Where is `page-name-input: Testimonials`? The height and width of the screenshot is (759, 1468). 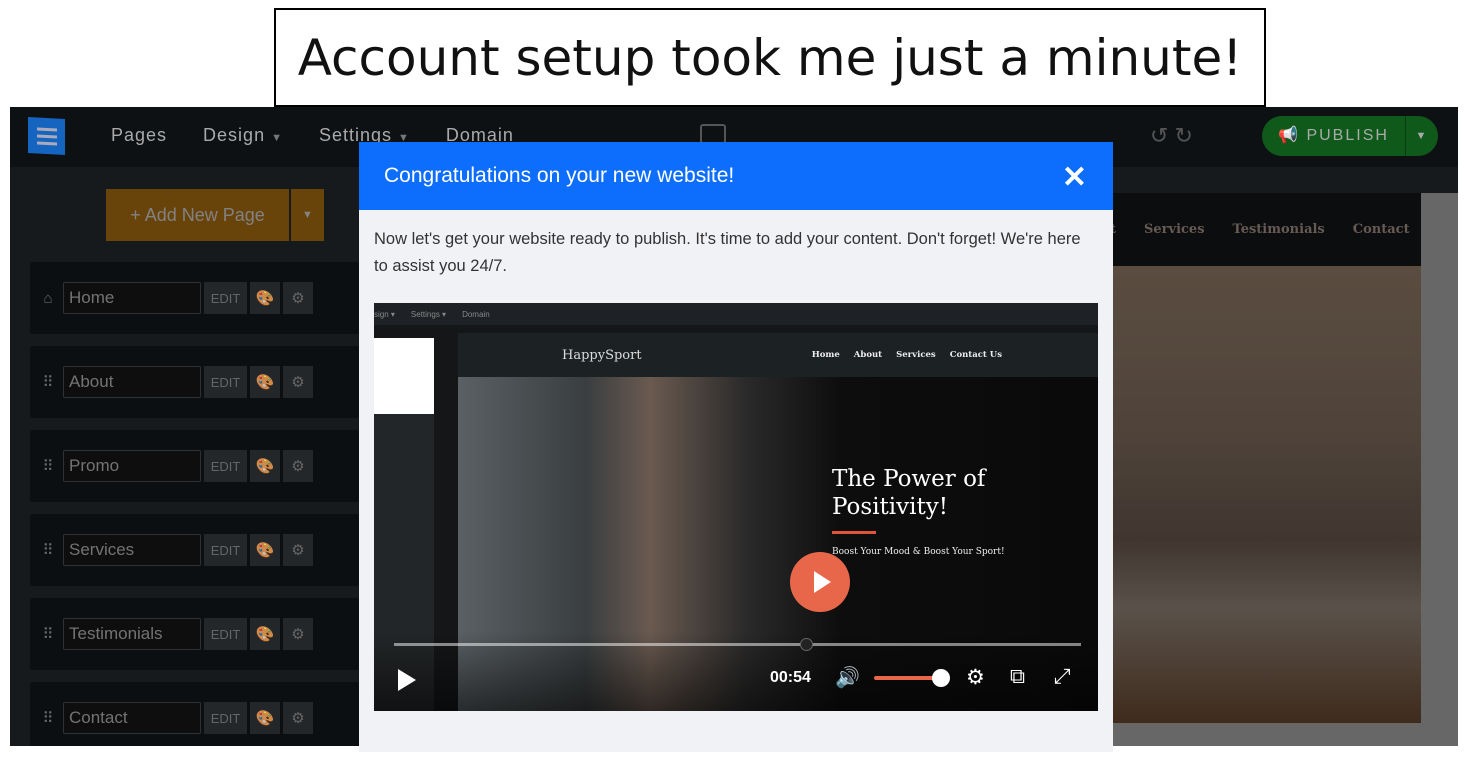
page-name-input: Testimonials is located at coordinates (132, 634).